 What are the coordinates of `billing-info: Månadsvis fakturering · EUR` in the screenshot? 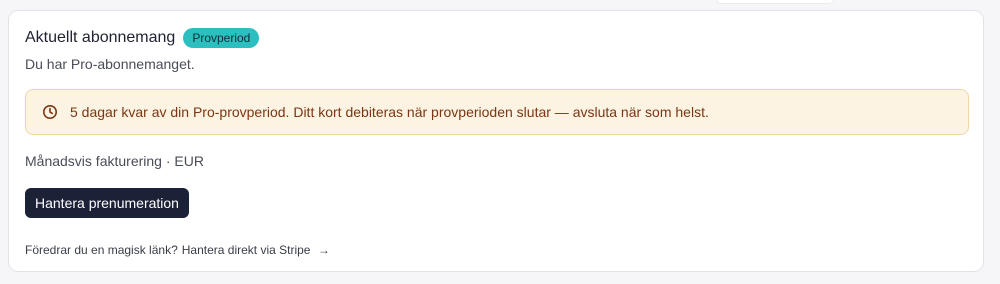 It's located at (114, 161).